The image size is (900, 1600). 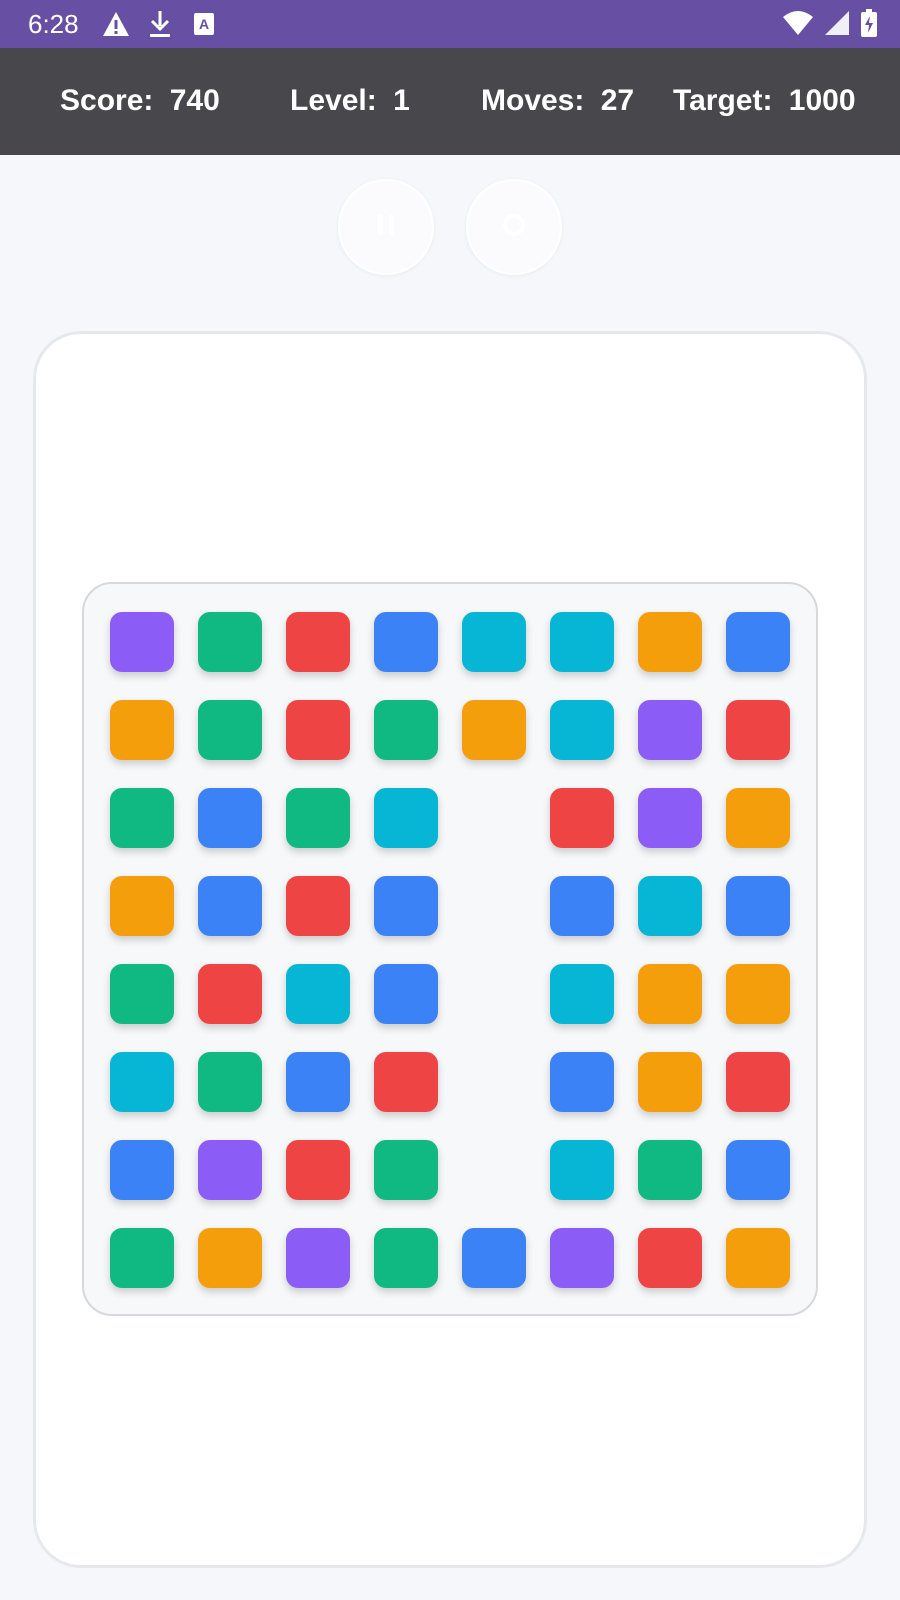 I want to click on status-bar: 6:28 A, so click(x=450, y=24).